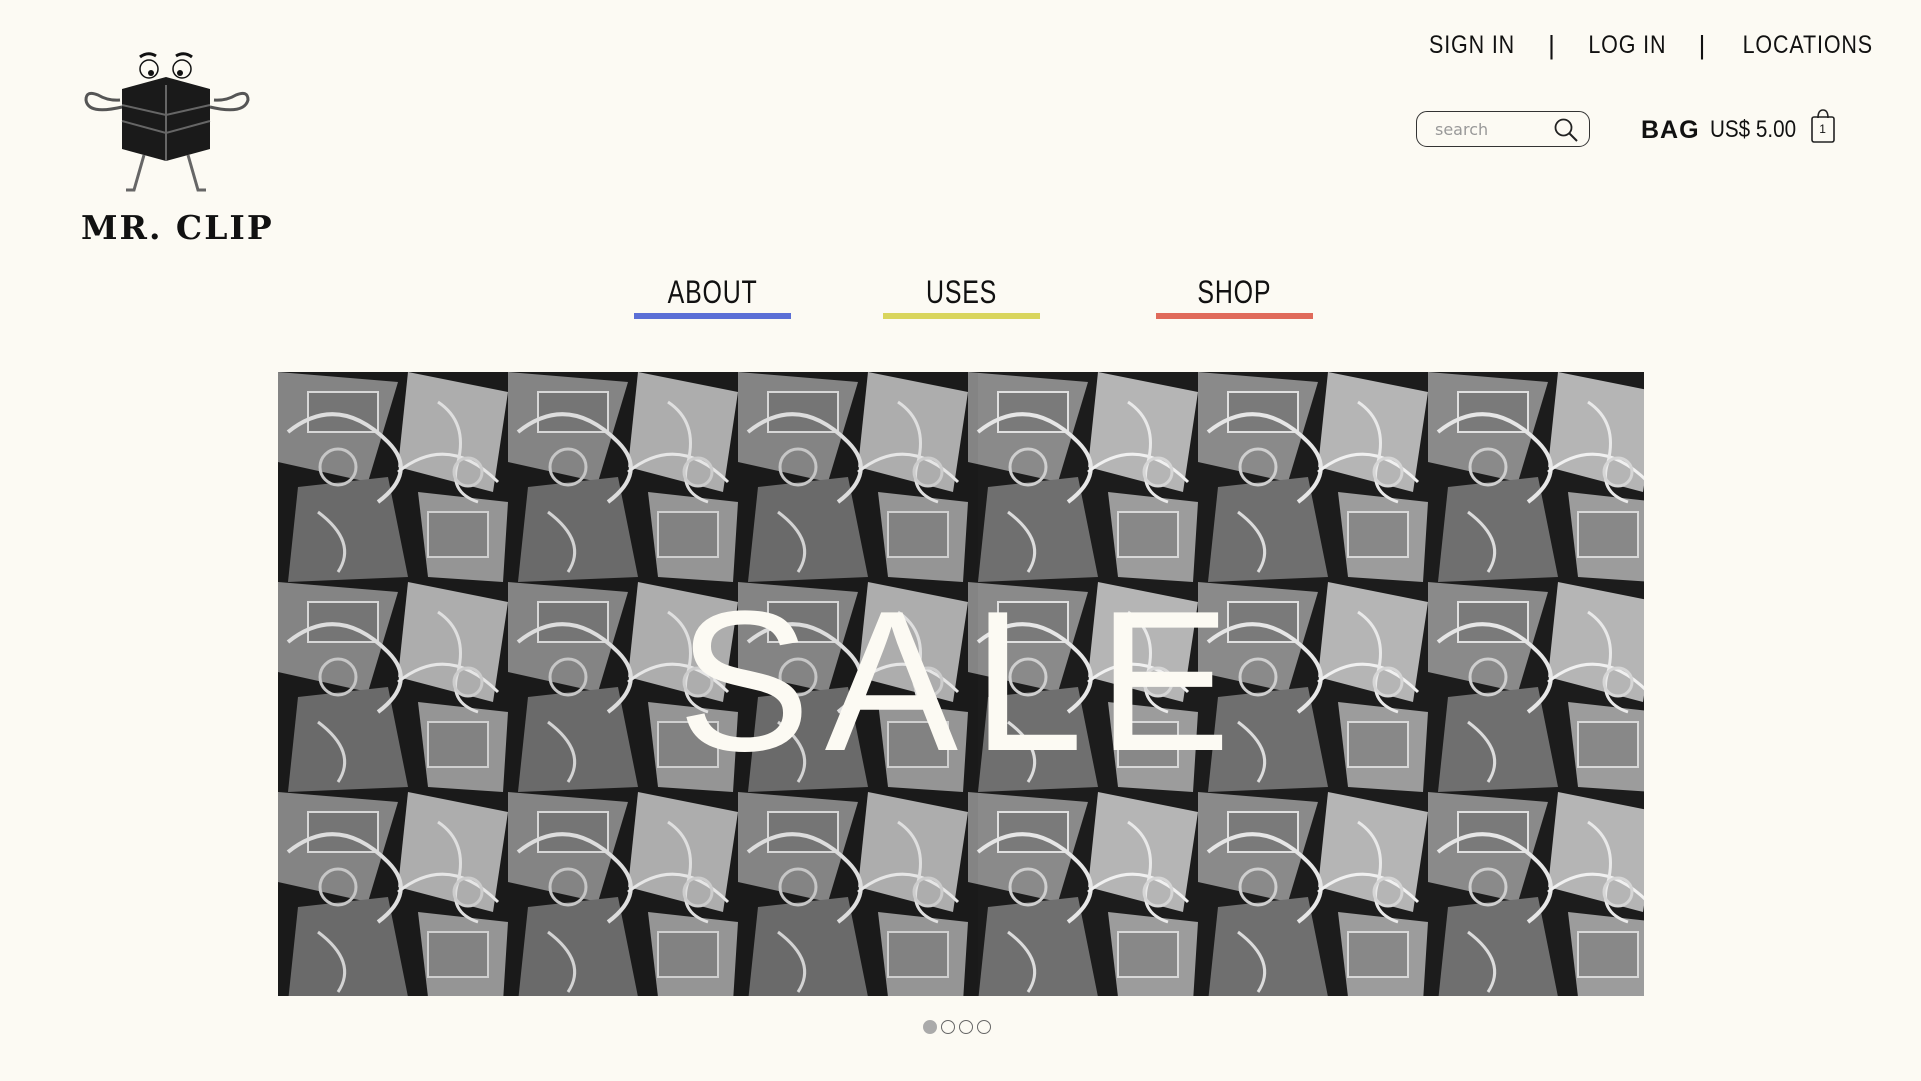 The image size is (1921, 1081). Describe the element at coordinates (1822, 129) in the screenshot. I see `bag-count: 1` at that location.